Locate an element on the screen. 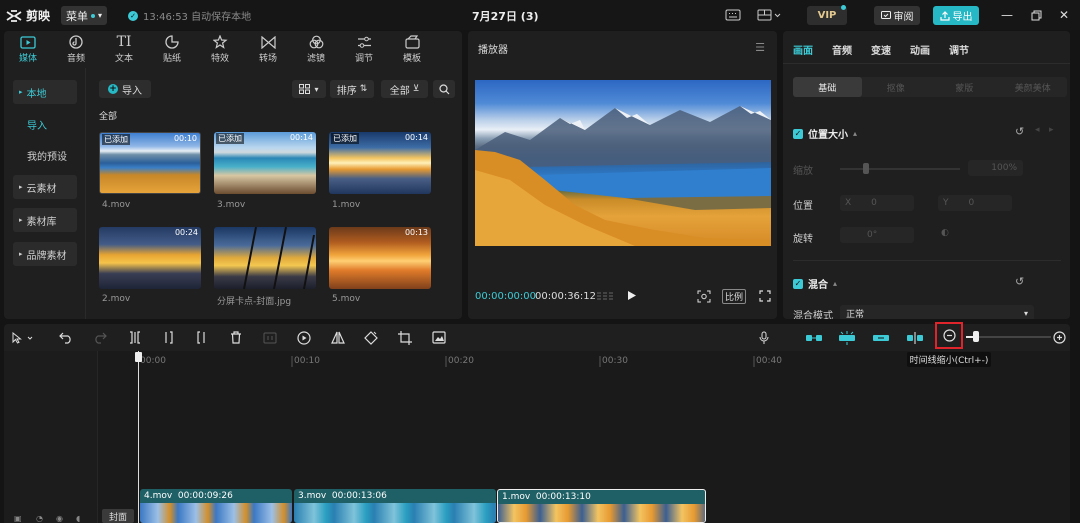 The height and width of the screenshot is (523, 1080). scale-slider-track is located at coordinates (900, 169).